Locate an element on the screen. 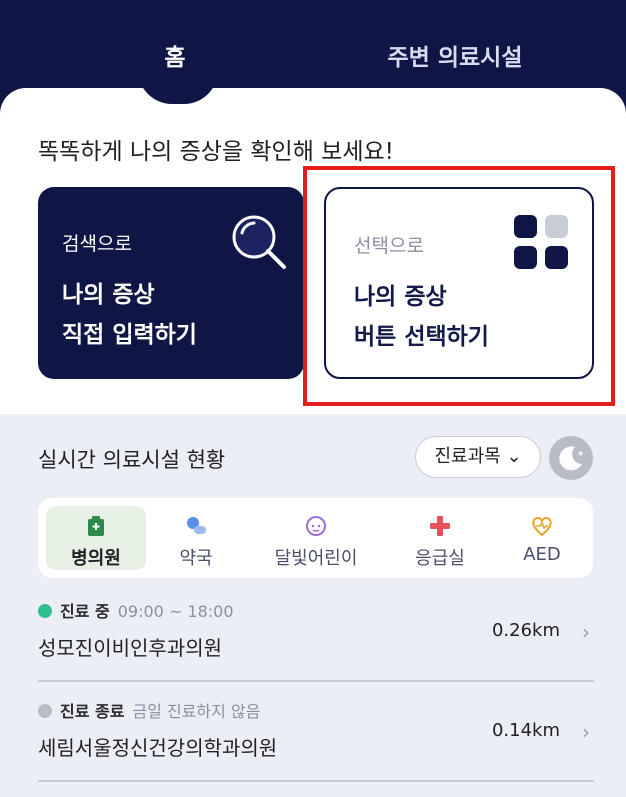 The height and width of the screenshot is (797, 626). night-mode-toggle: ★ is located at coordinates (571, 458).